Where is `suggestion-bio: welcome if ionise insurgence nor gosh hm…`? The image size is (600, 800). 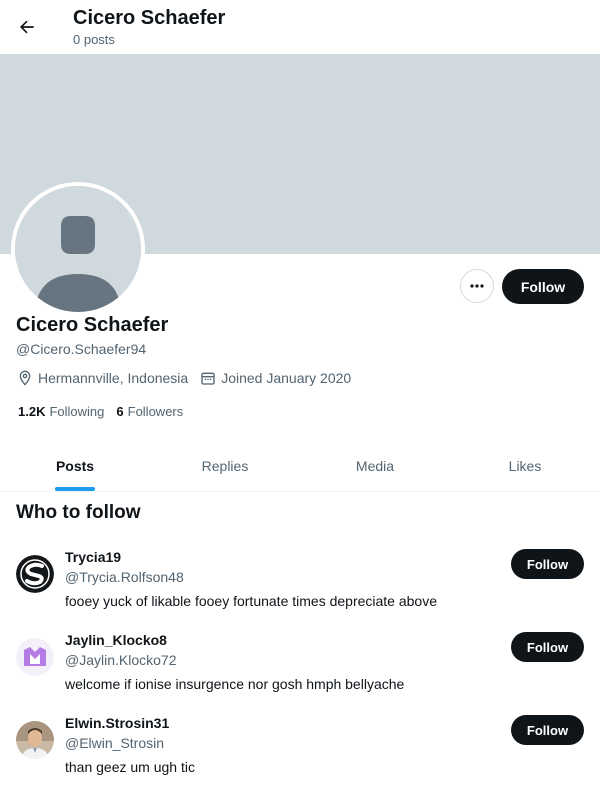
suggestion-bio: welcome if ionise insurgence nor gosh hm… is located at coordinates (235, 684).